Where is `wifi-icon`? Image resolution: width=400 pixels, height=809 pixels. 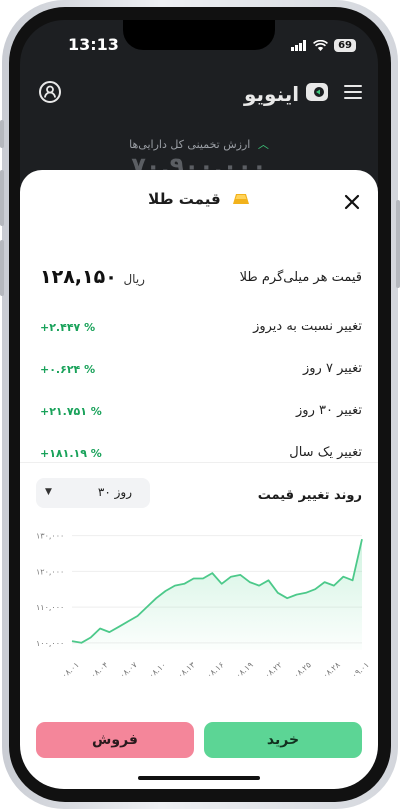
wifi-icon is located at coordinates (321, 45).